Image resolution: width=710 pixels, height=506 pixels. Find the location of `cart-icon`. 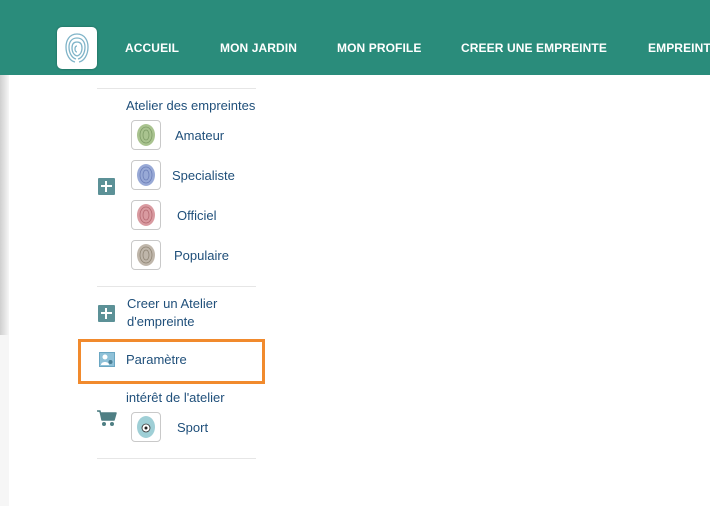

cart-icon is located at coordinates (107, 418).